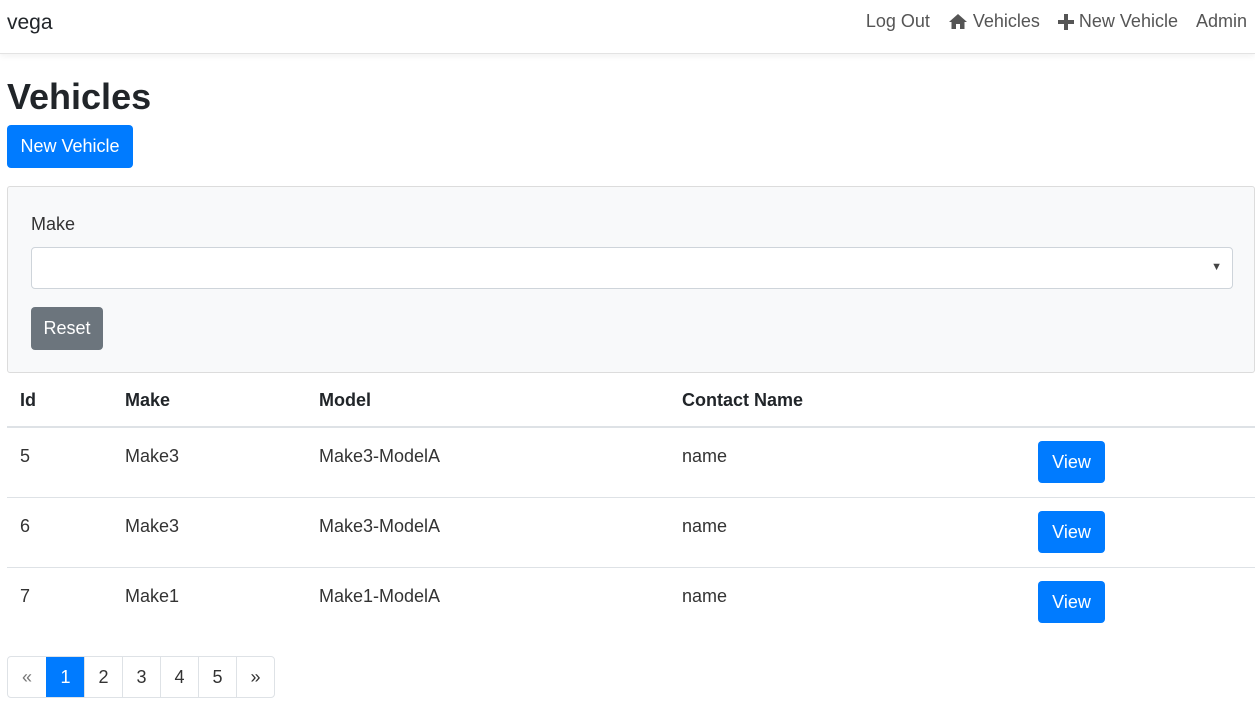 The height and width of the screenshot is (708, 1255). Describe the element at coordinates (1065, 21) in the screenshot. I see `plus-icon` at that location.